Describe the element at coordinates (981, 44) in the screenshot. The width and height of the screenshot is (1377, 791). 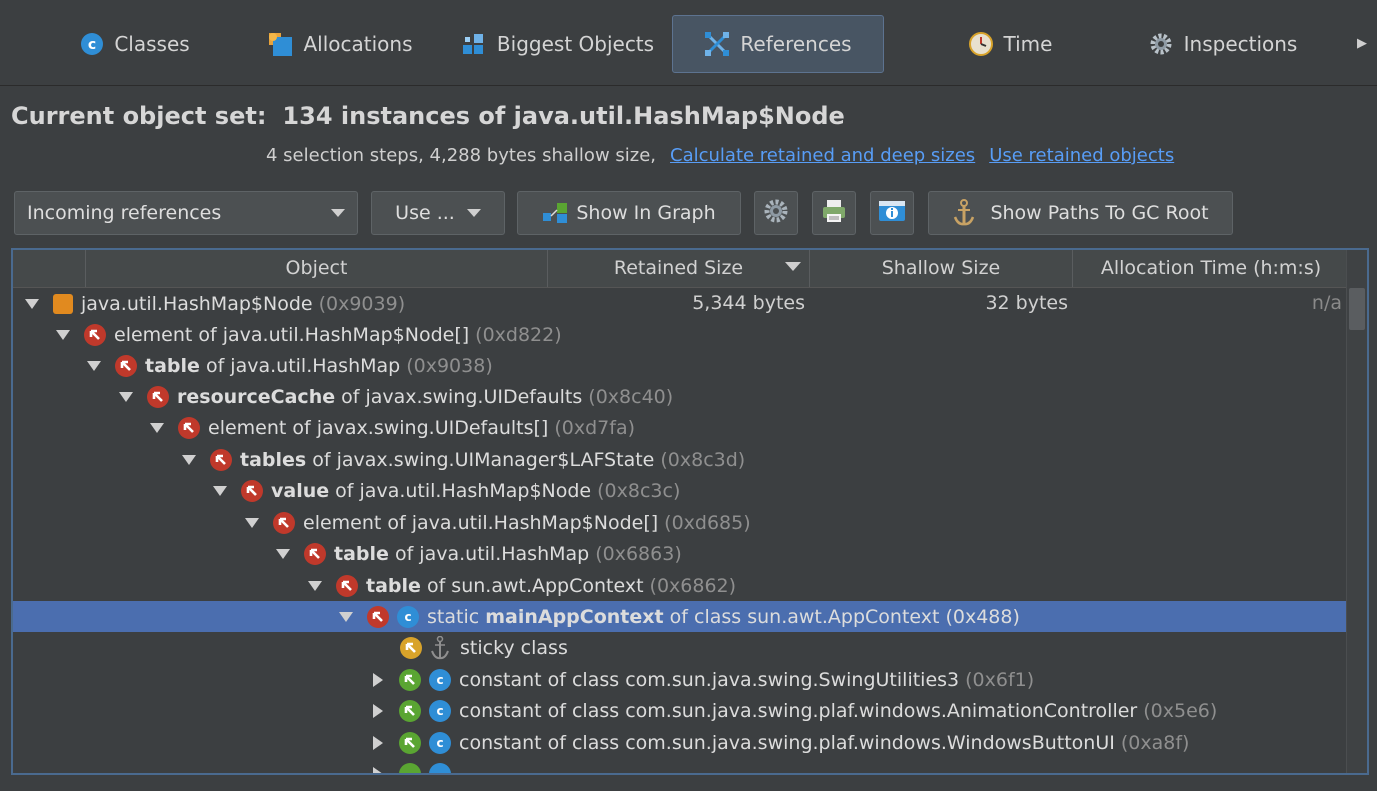
I see `time-icon` at that location.